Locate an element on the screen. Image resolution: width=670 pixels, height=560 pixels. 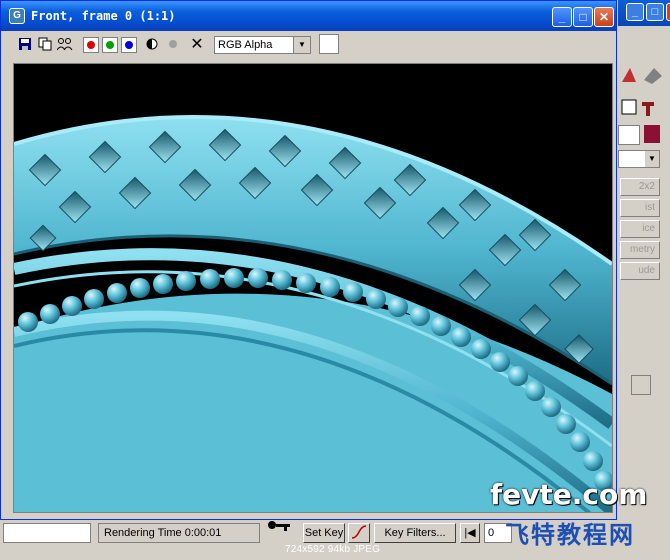
set-key-button: Set Key is located at coordinates (324, 533).